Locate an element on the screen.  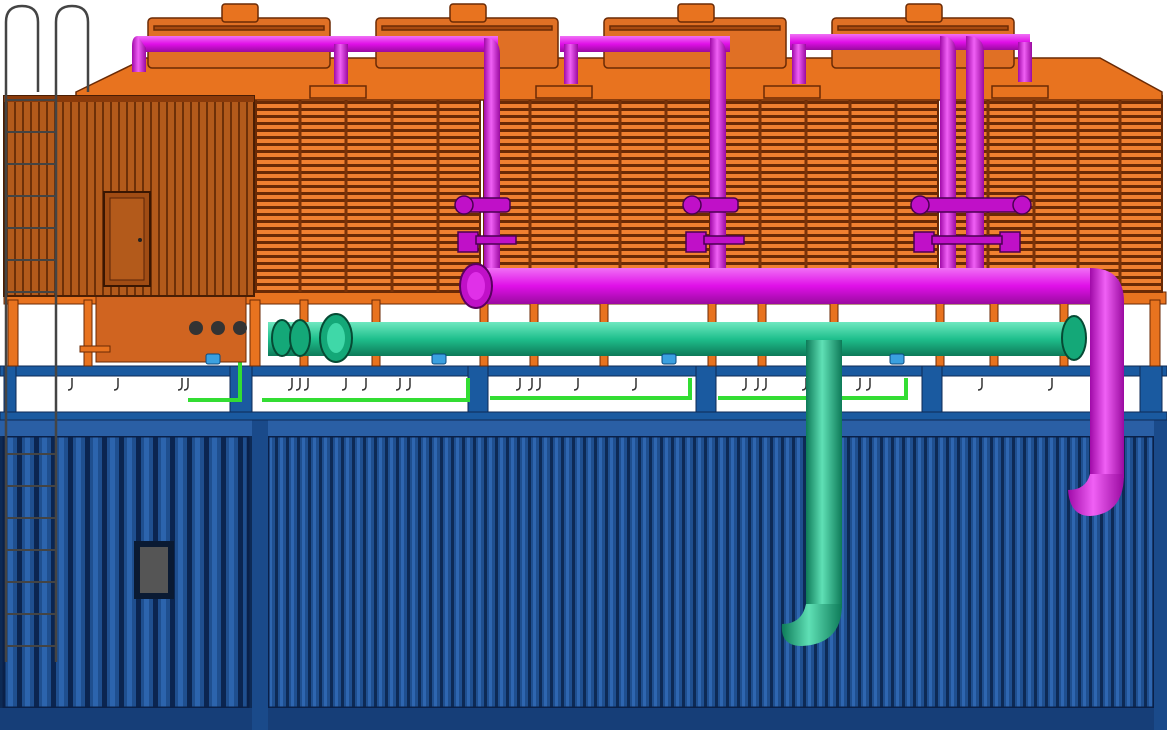
flange-icon is located at coordinates (476, 286).